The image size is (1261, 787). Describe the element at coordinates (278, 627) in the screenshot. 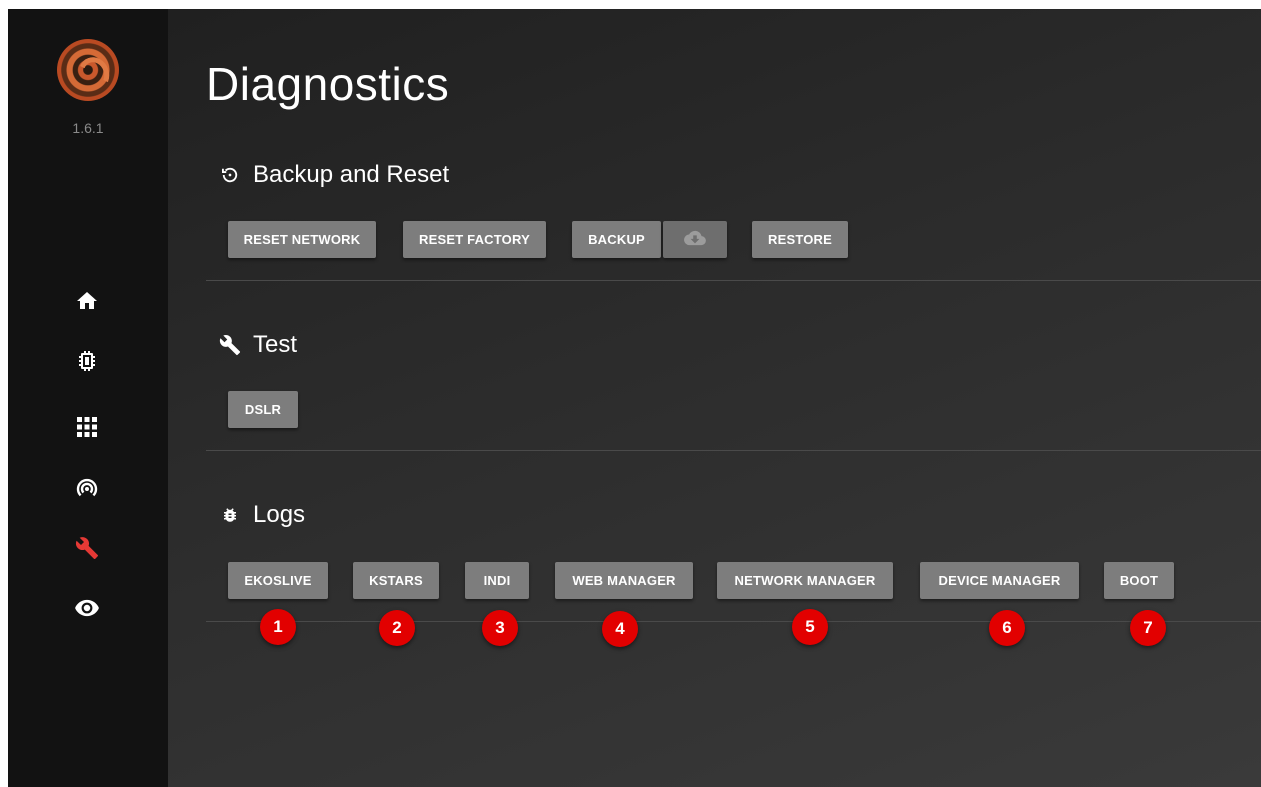

I see `number-badge: 1` at that location.